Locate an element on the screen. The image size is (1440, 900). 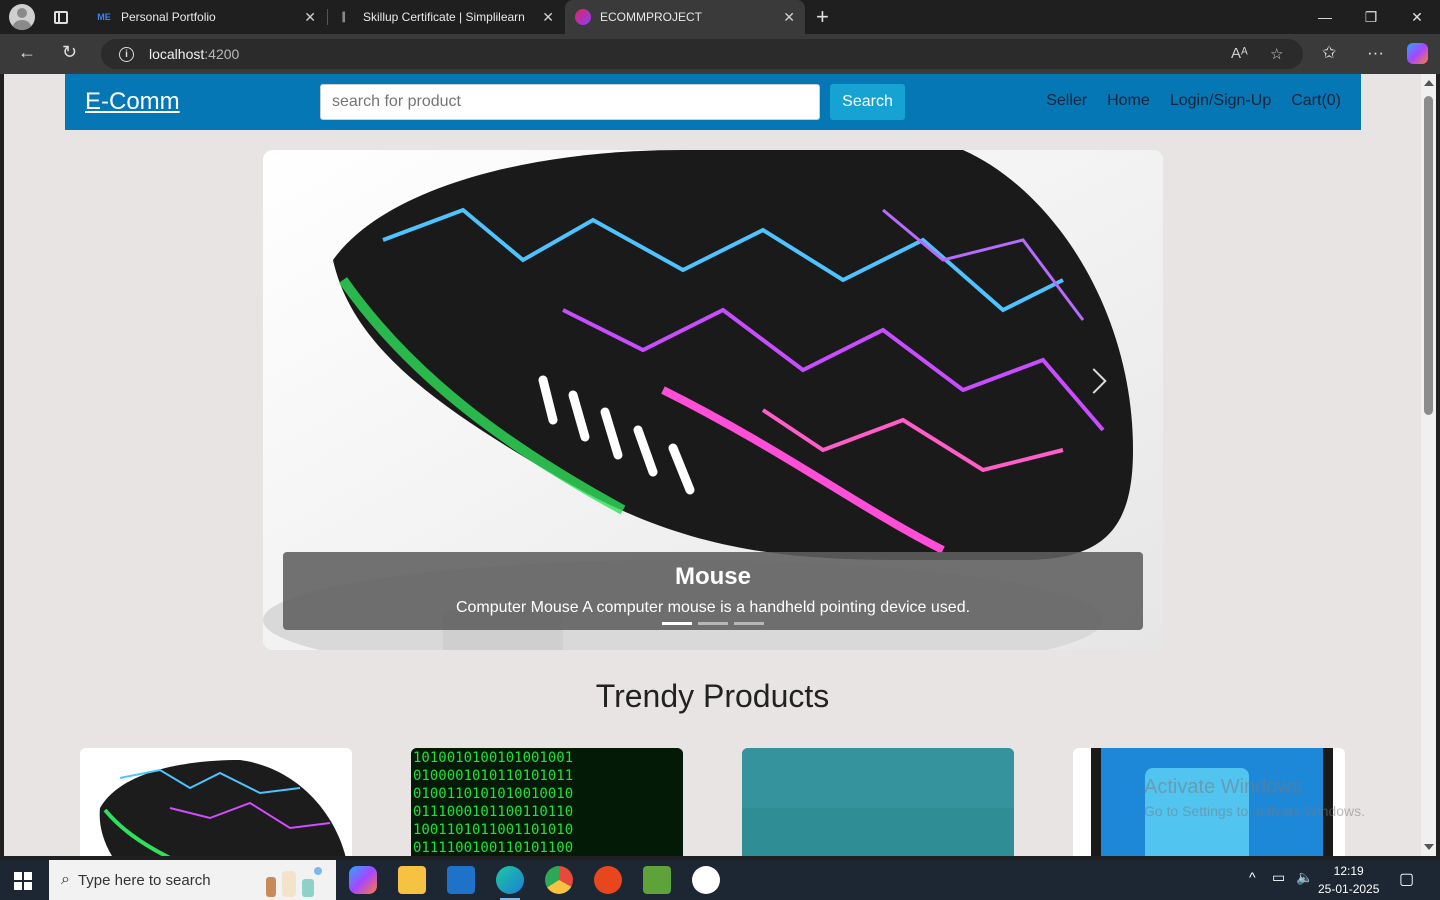
taskbar-search-box: ⌕ Type here to search is located at coordinates (192, 880).